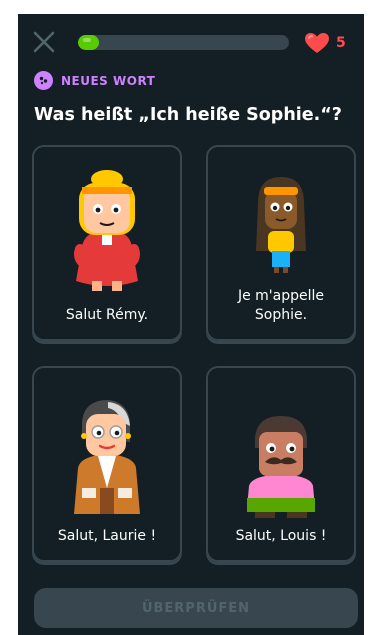 The width and height of the screenshot is (369, 635). What do you see at coordinates (89, 42) in the screenshot?
I see `progress-fill` at bounding box center [89, 42].